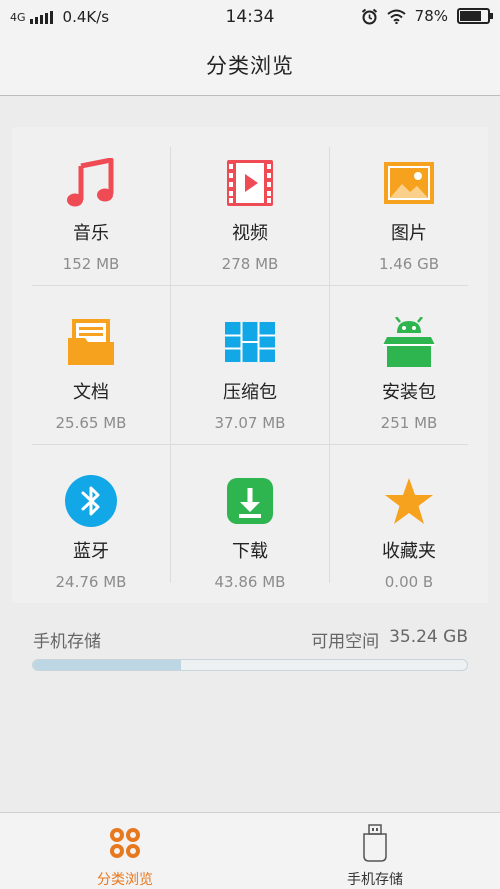  I want to click on android-package-icon, so click(409, 342).